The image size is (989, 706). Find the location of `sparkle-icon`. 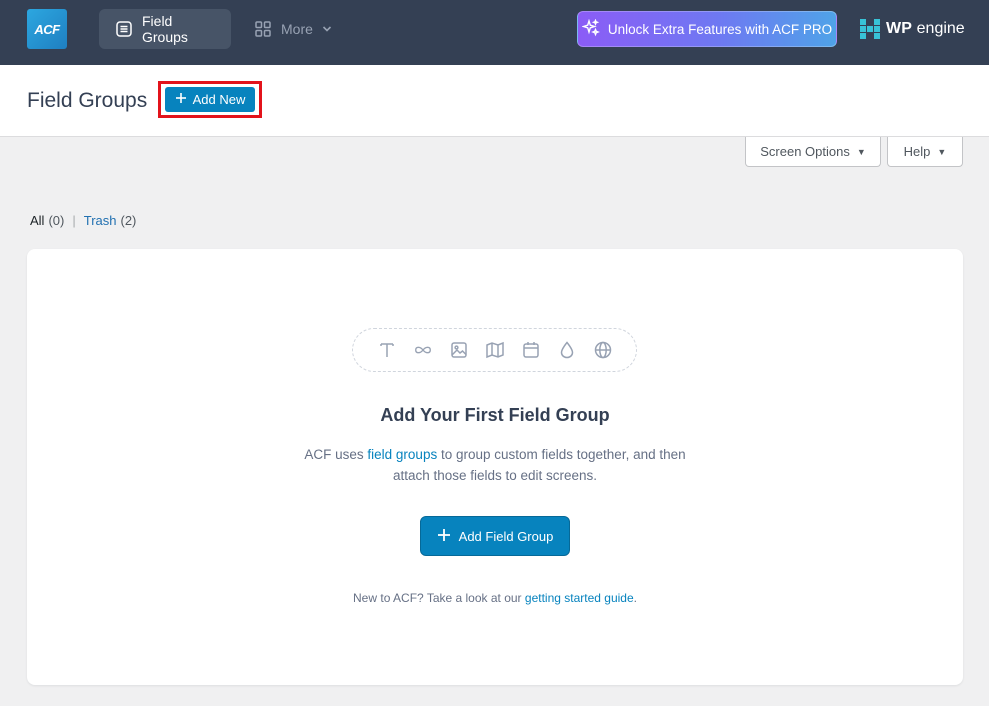

sparkle-icon is located at coordinates (590, 29).